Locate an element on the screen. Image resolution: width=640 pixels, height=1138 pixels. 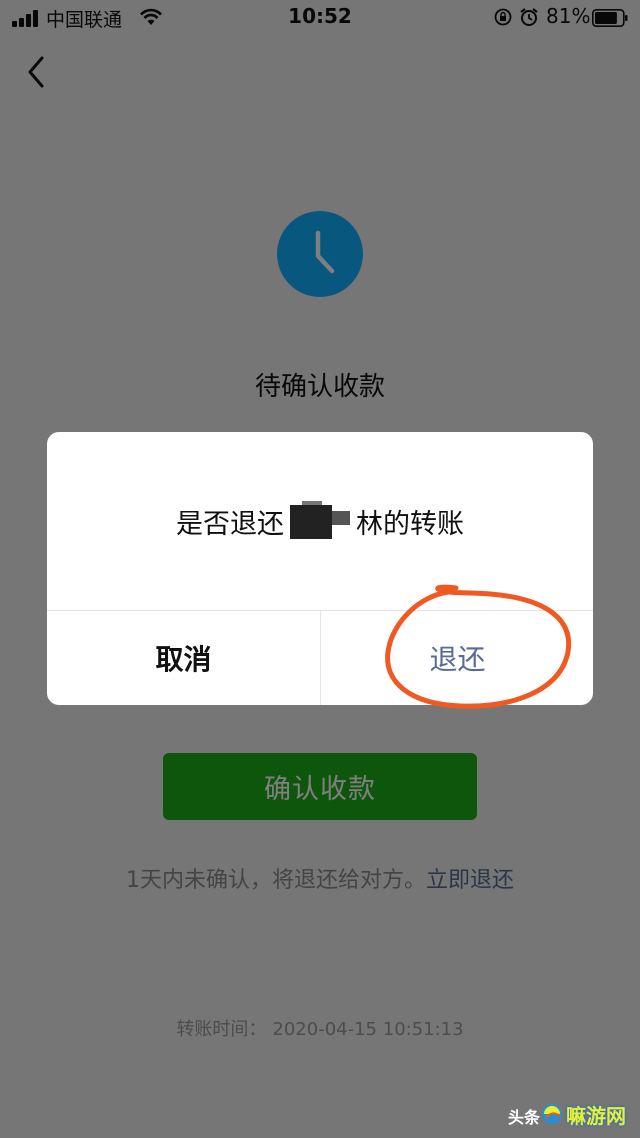
watermark: 头条 嘛游网 is located at coordinates (569, 1114).